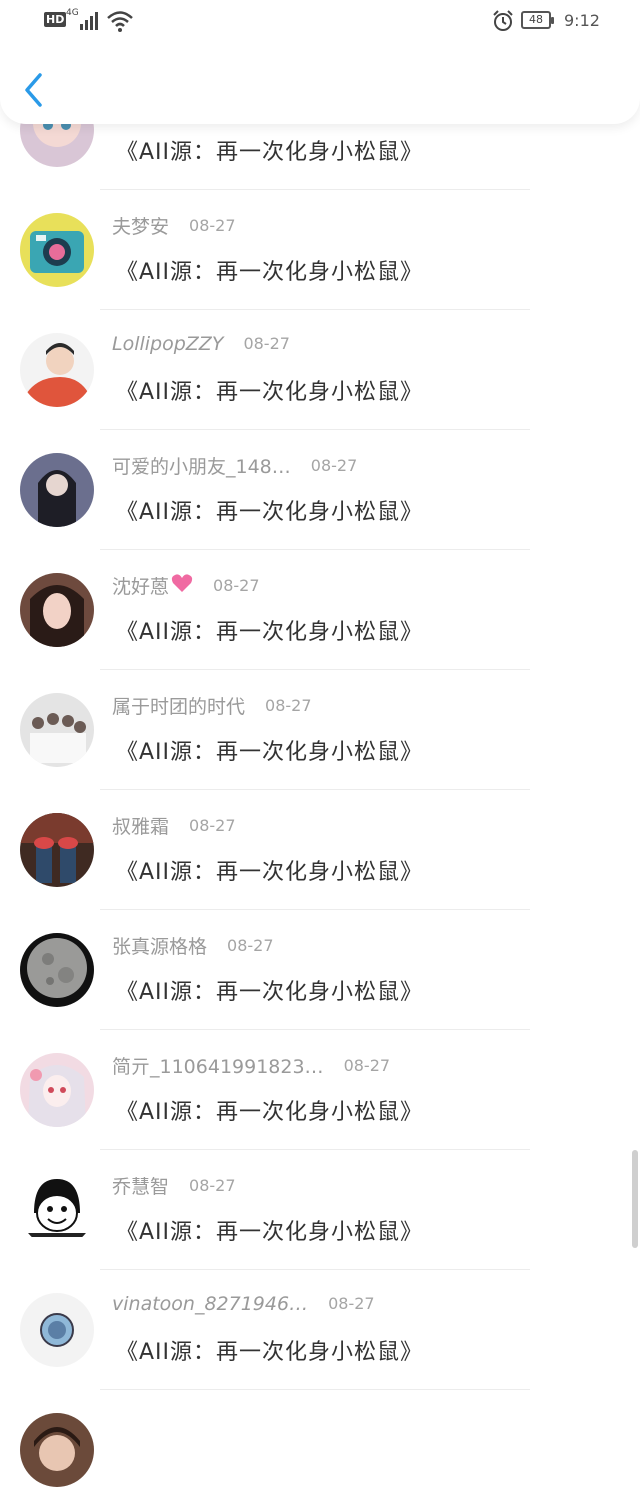 Image resolution: width=640 pixels, height=1510 pixels. I want to click on list-item: 沈好蒽 08-27 《AII源：再一次化身小松鼠》, so click(320, 610).